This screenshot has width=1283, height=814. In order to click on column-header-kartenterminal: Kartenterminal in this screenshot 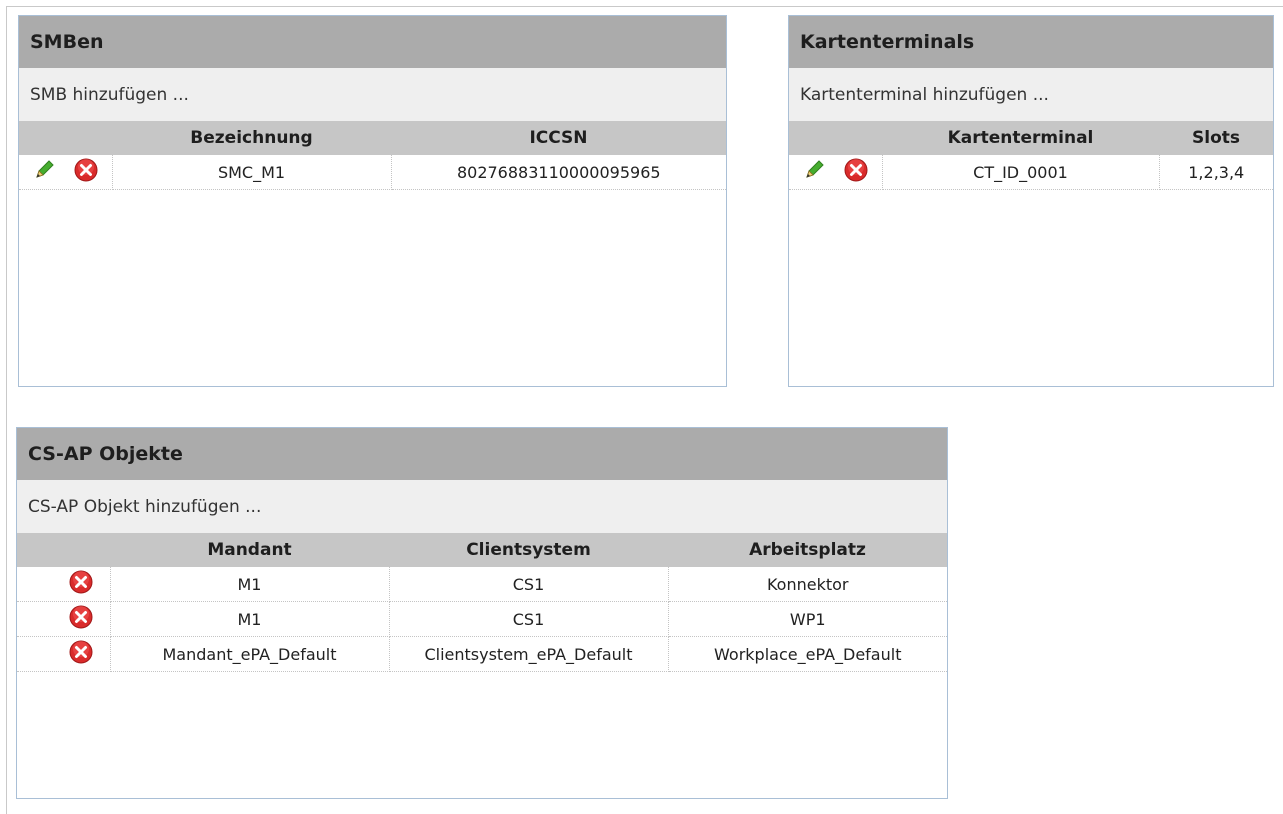, I will do `click(1020, 138)`.